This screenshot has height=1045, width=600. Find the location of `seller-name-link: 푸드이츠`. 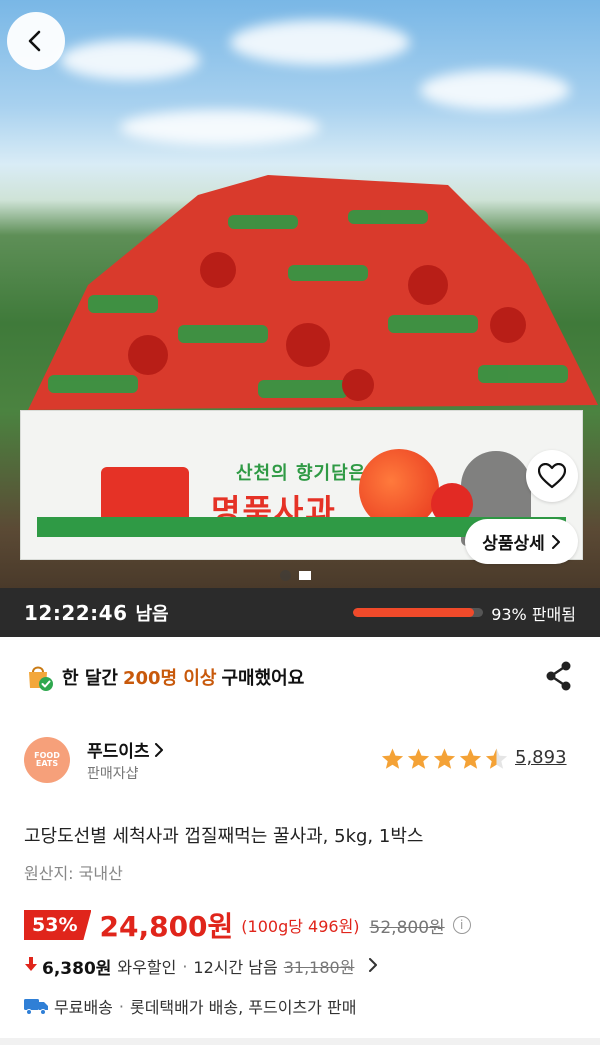

seller-name-link: 푸드이츠 is located at coordinates (125, 749).